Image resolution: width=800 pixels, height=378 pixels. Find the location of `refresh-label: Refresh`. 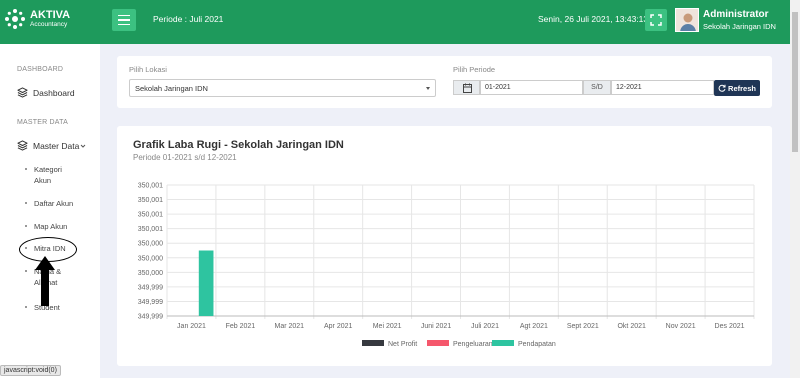

refresh-label: Refresh is located at coordinates (742, 88).